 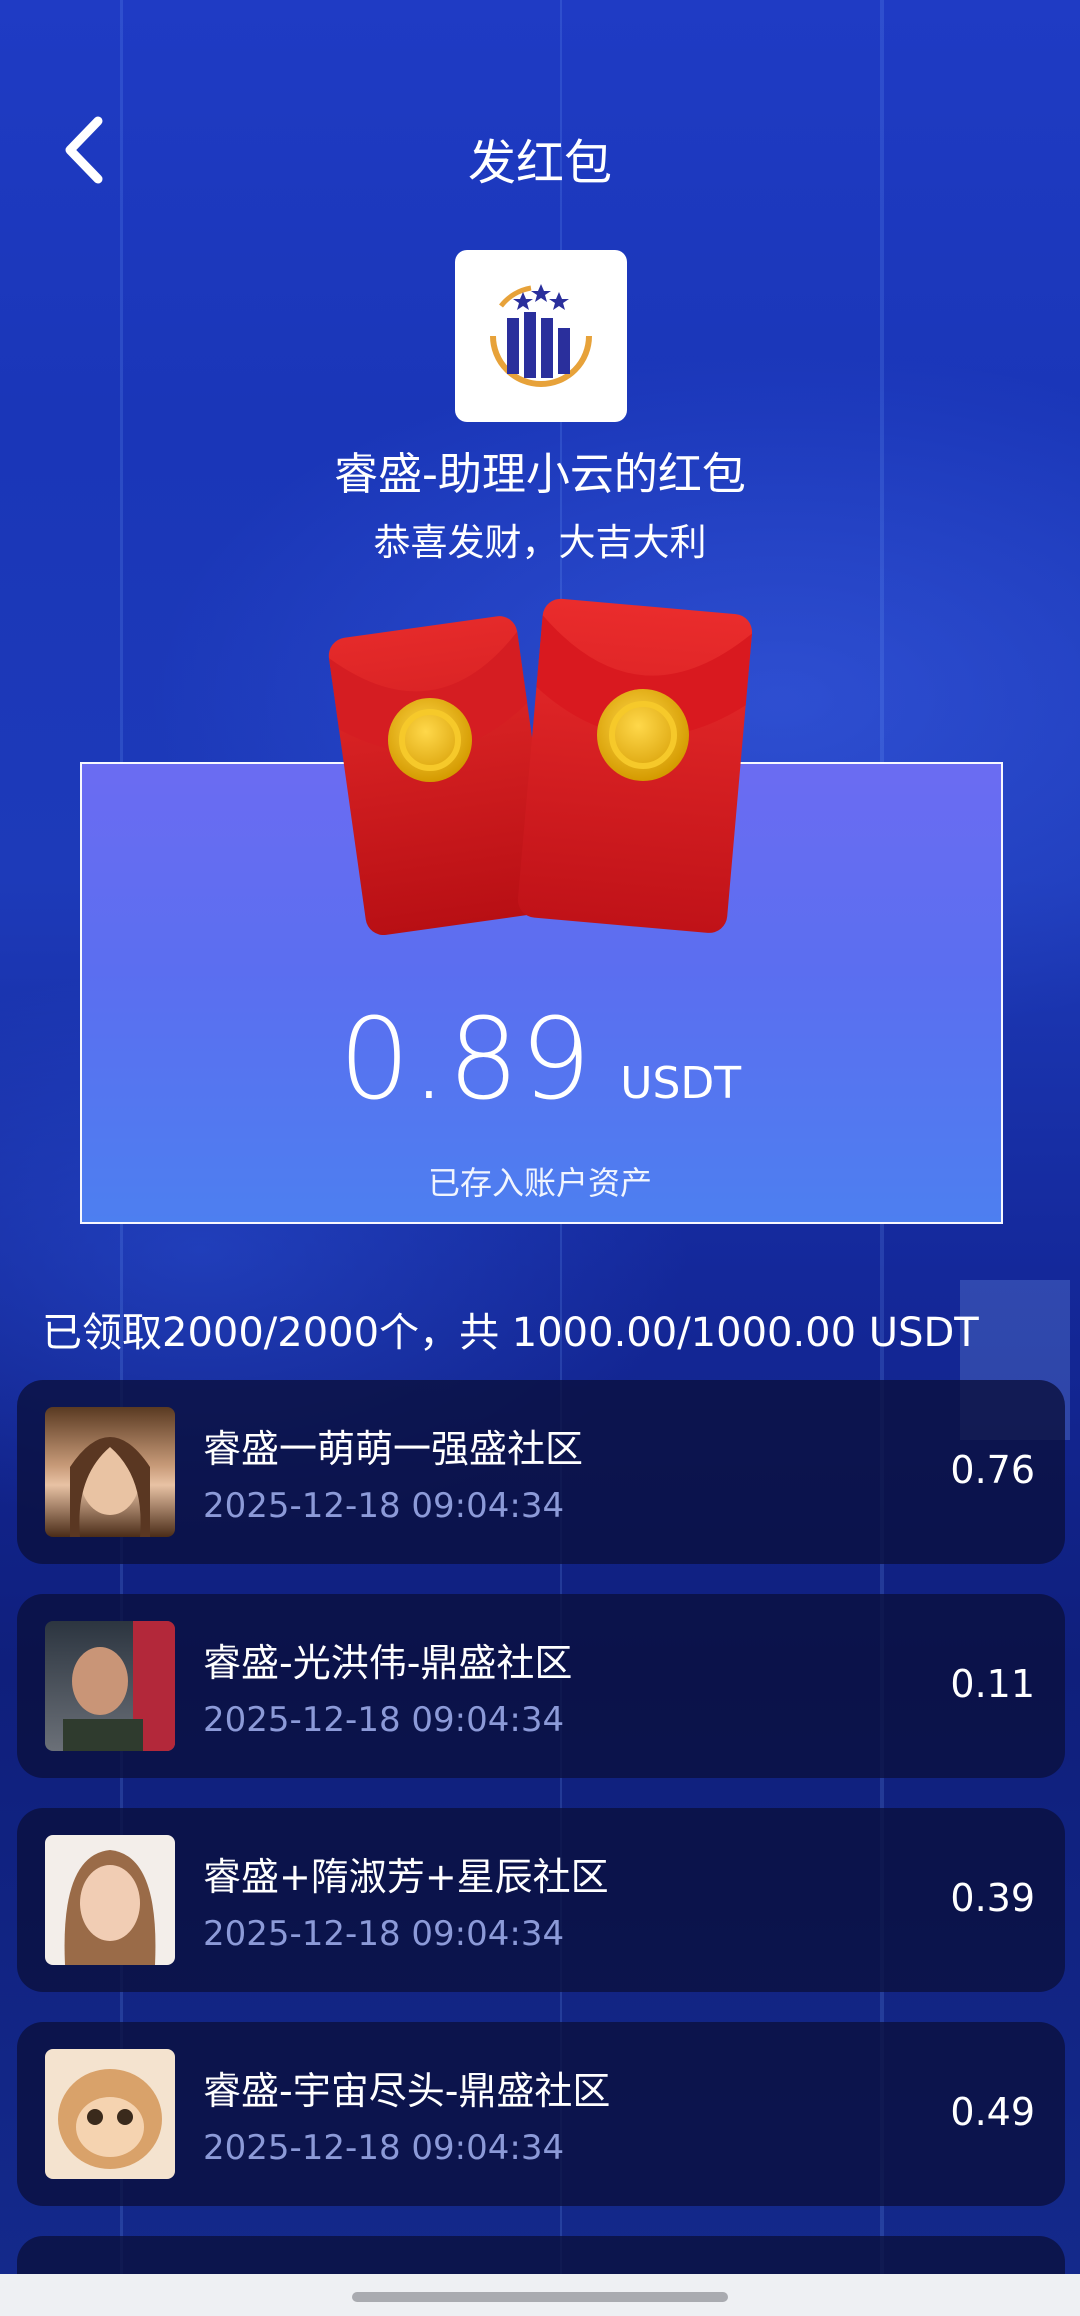 What do you see at coordinates (388, 1663) in the screenshot?
I see `claimer-name: 睿盛-光洪伟-鼎盛社区` at bounding box center [388, 1663].